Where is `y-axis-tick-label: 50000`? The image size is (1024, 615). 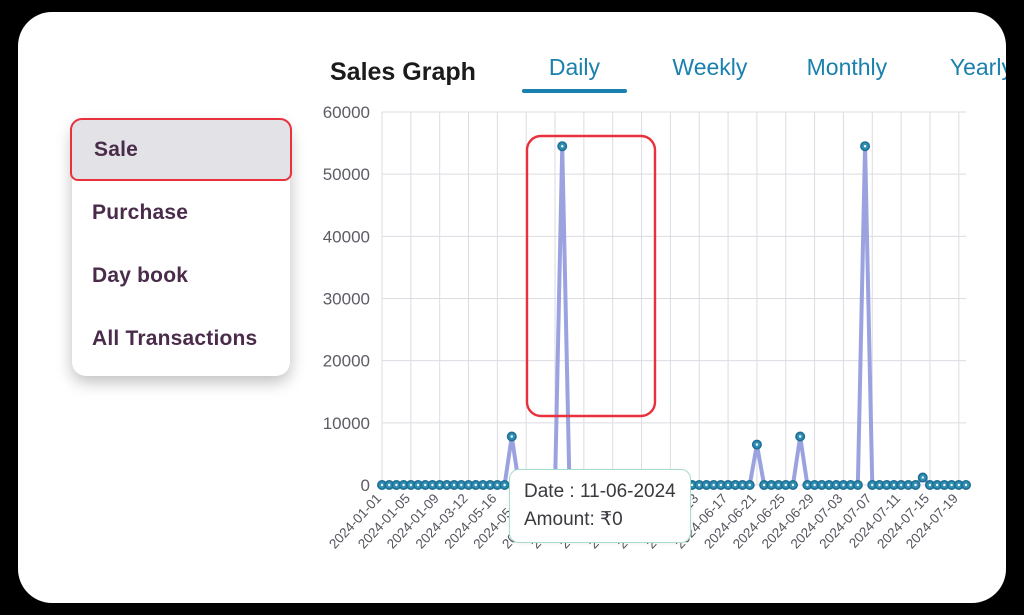 y-axis-tick-label: 50000 is located at coordinates (346, 174).